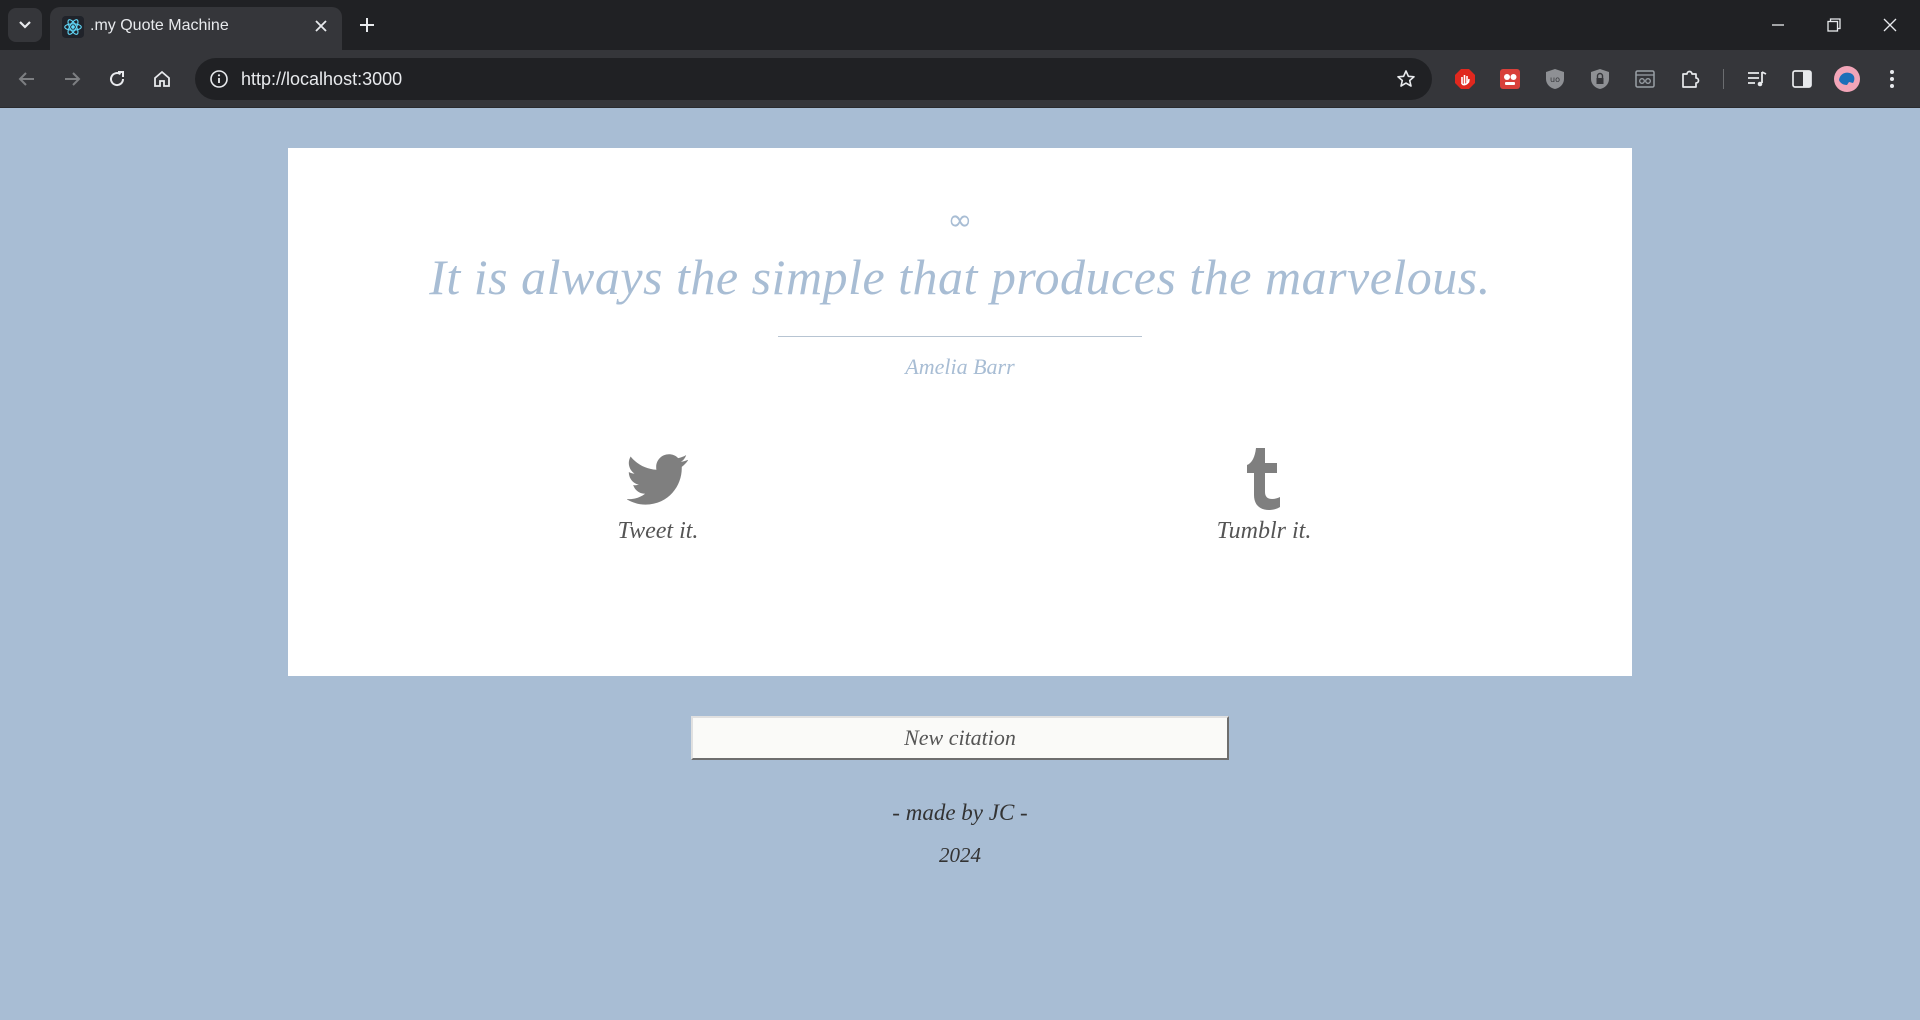 The image size is (1920, 1020). I want to click on twitter-icon, so click(657, 479).